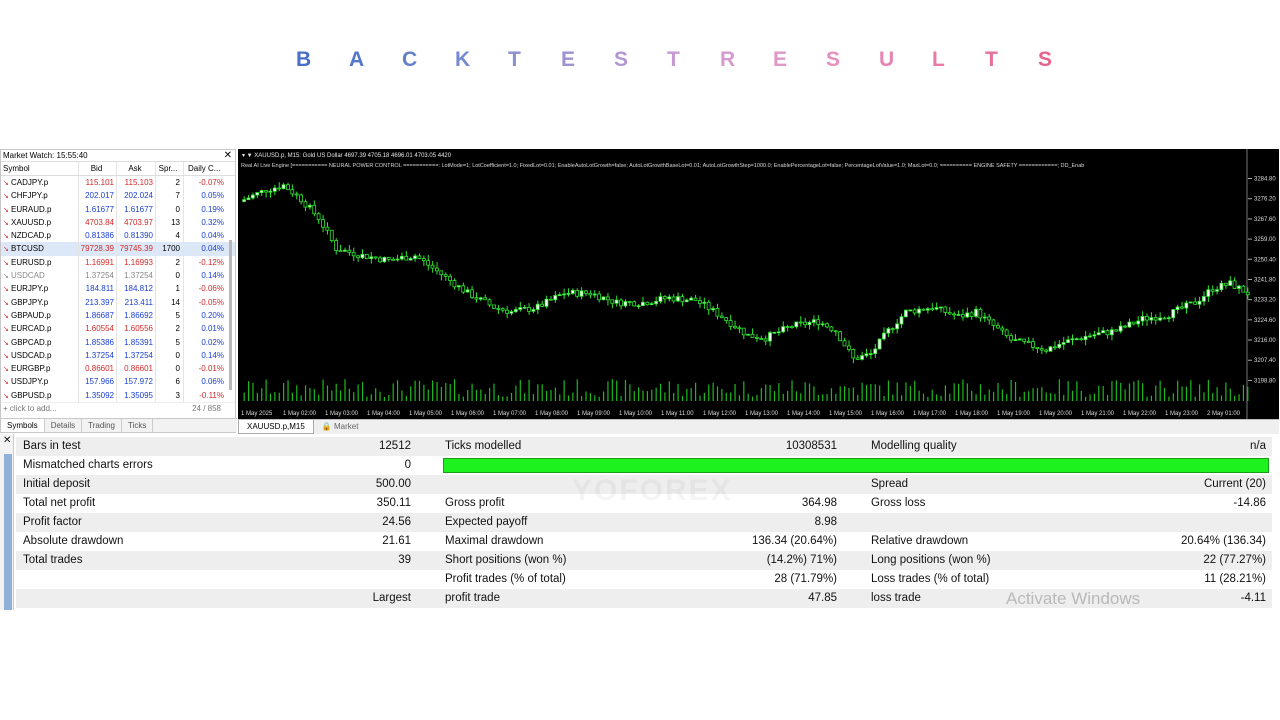  I want to click on x-tick-label: 1 May 11:00, so click(677, 414).